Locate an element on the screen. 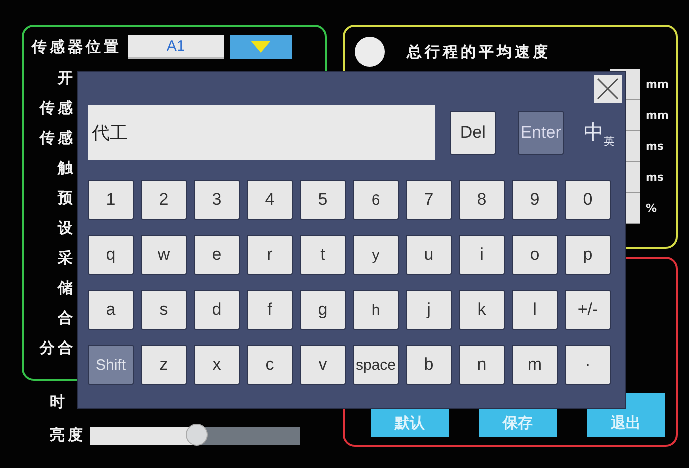  language-toggle: 中 is located at coordinates (594, 132).